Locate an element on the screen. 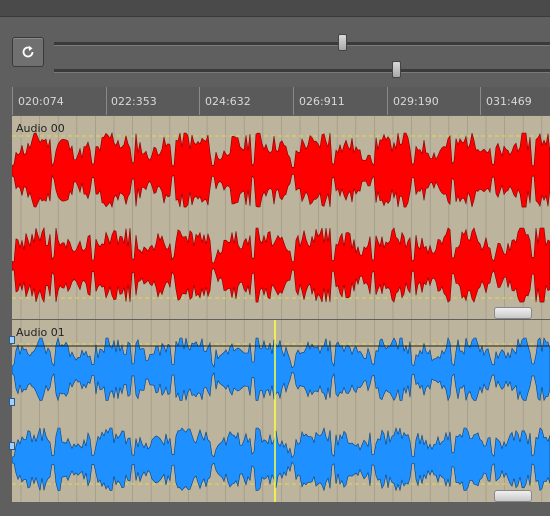 This screenshot has height=516, width=550. zoom-slider-thumb is located at coordinates (397, 69).